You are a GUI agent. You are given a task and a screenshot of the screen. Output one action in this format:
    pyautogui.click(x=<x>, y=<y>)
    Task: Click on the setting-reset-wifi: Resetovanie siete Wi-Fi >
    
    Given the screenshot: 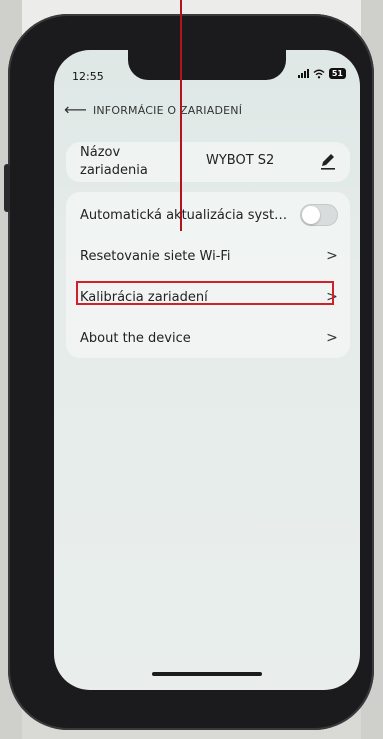 What is the action you would take?
    pyautogui.click(x=208, y=256)
    